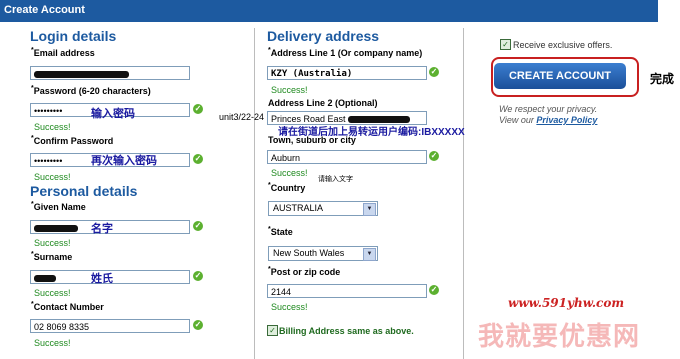 Image resolution: width=680 pixels, height=359 pixels. Describe the element at coordinates (58, 206) in the screenshot. I see `given-name-label: *Given Name` at that location.